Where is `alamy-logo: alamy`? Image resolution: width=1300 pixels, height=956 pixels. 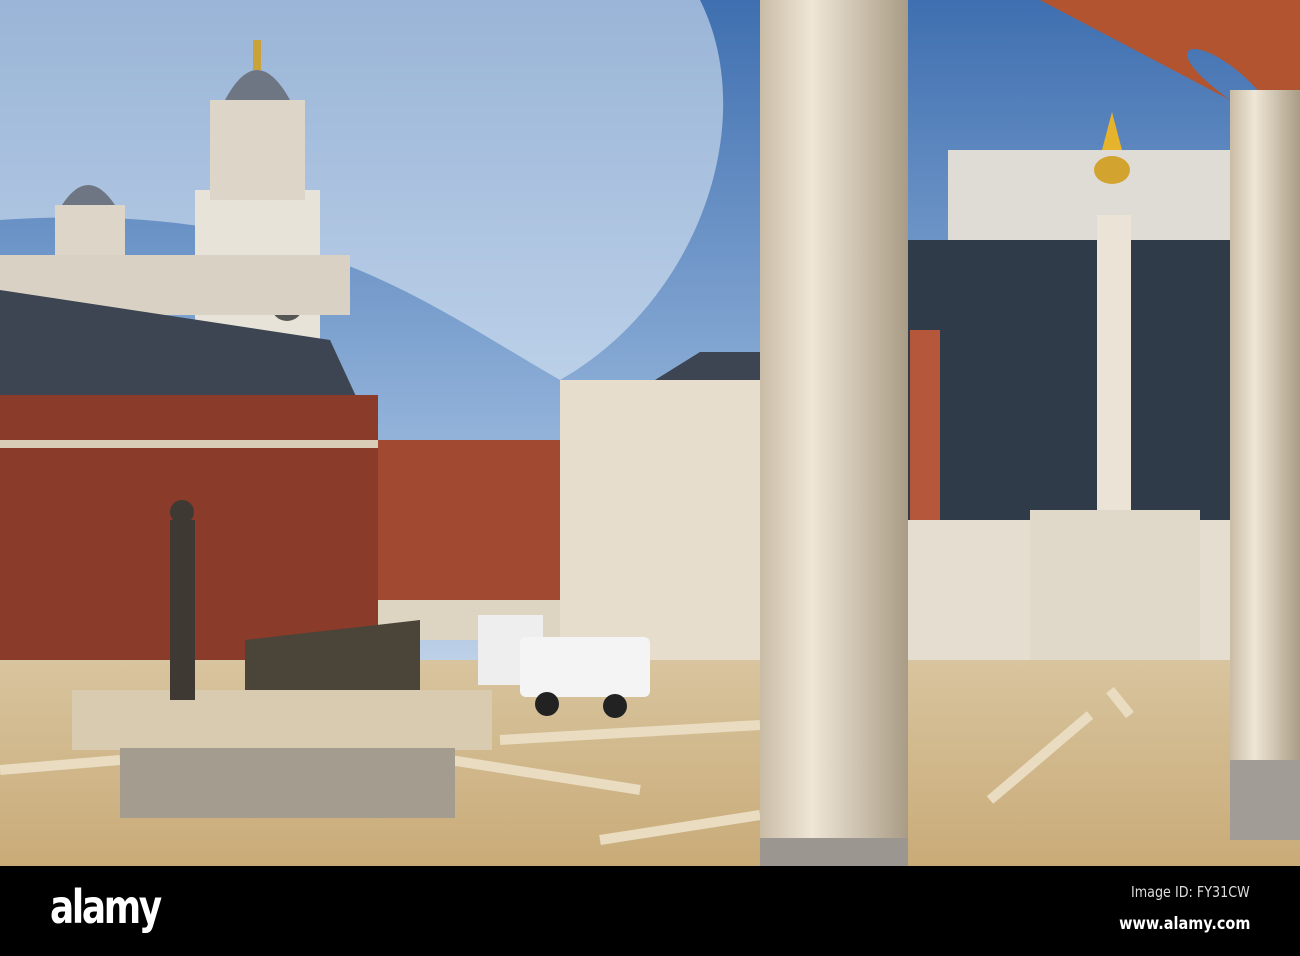 alamy-logo: alamy is located at coordinates (106, 907).